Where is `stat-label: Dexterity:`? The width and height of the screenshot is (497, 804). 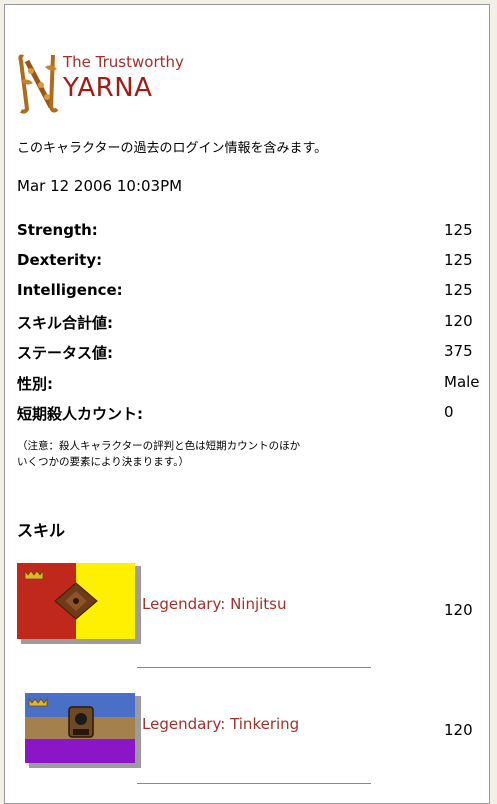 stat-label: Dexterity: is located at coordinates (60, 260).